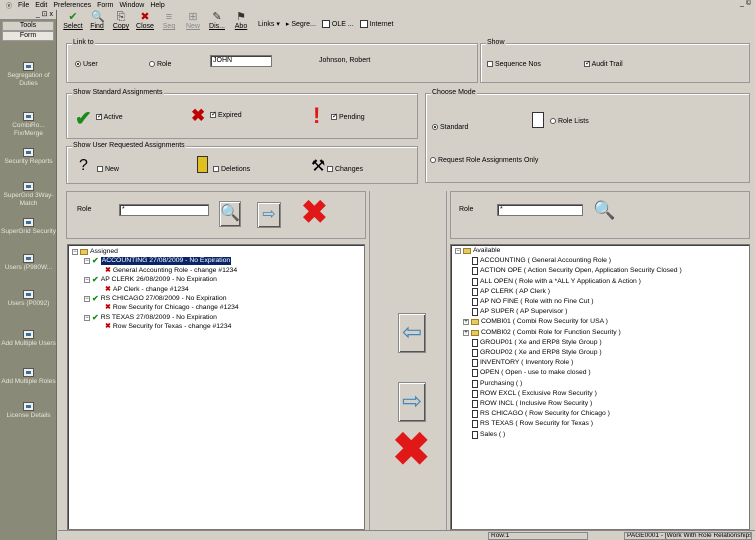  What do you see at coordinates (169, 24) in the screenshot?
I see `toolbar-button: ≡ Seq` at bounding box center [169, 24].